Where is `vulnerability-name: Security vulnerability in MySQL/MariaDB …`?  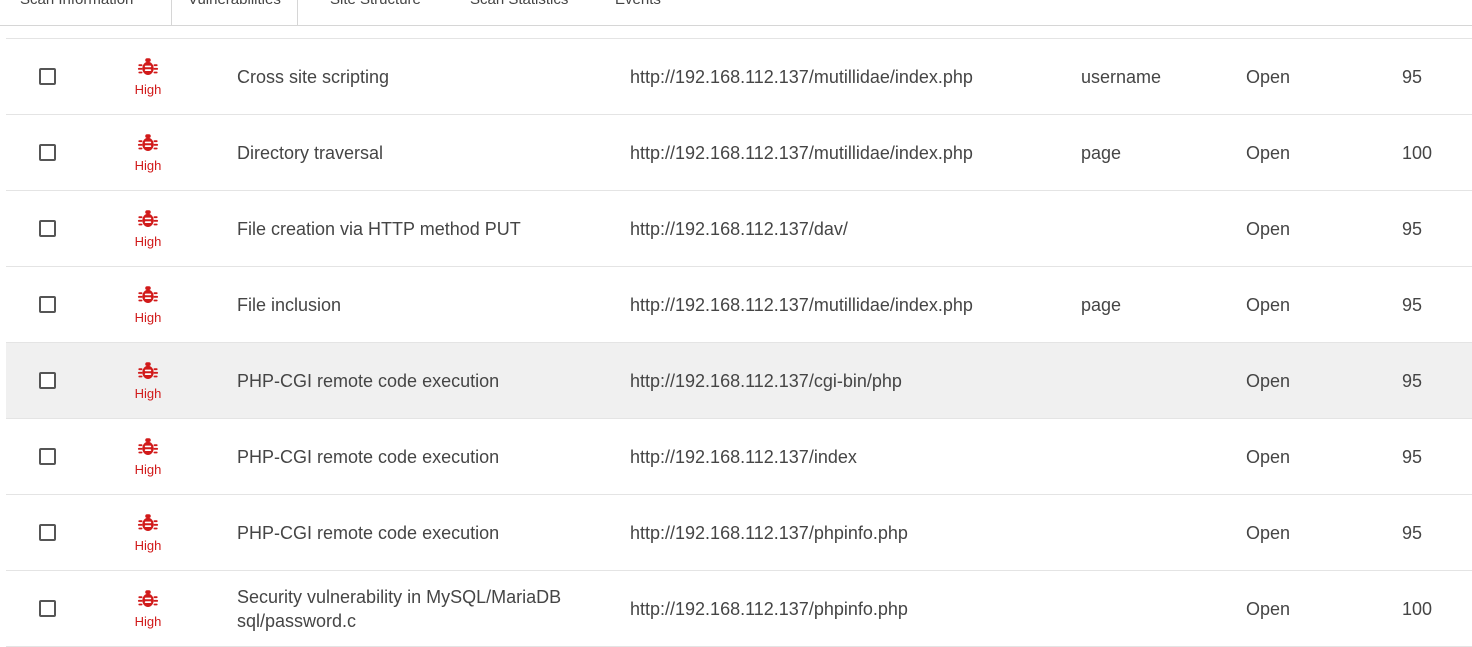
vulnerability-name: Security vulnerability in MySQL/MariaDB … is located at coordinates (422, 608).